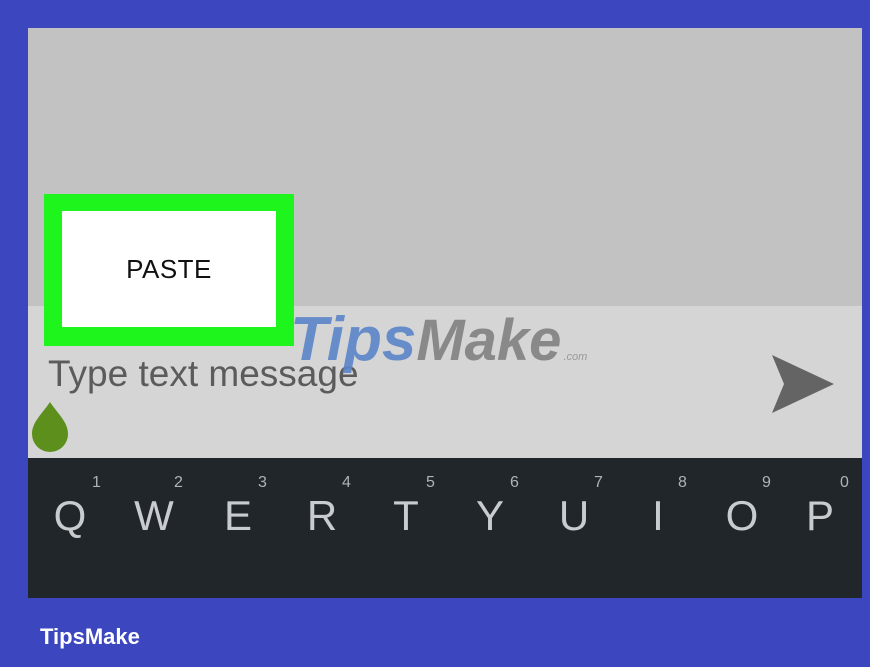 The image size is (870, 667). What do you see at coordinates (658, 515) in the screenshot?
I see `key-letter: I` at bounding box center [658, 515].